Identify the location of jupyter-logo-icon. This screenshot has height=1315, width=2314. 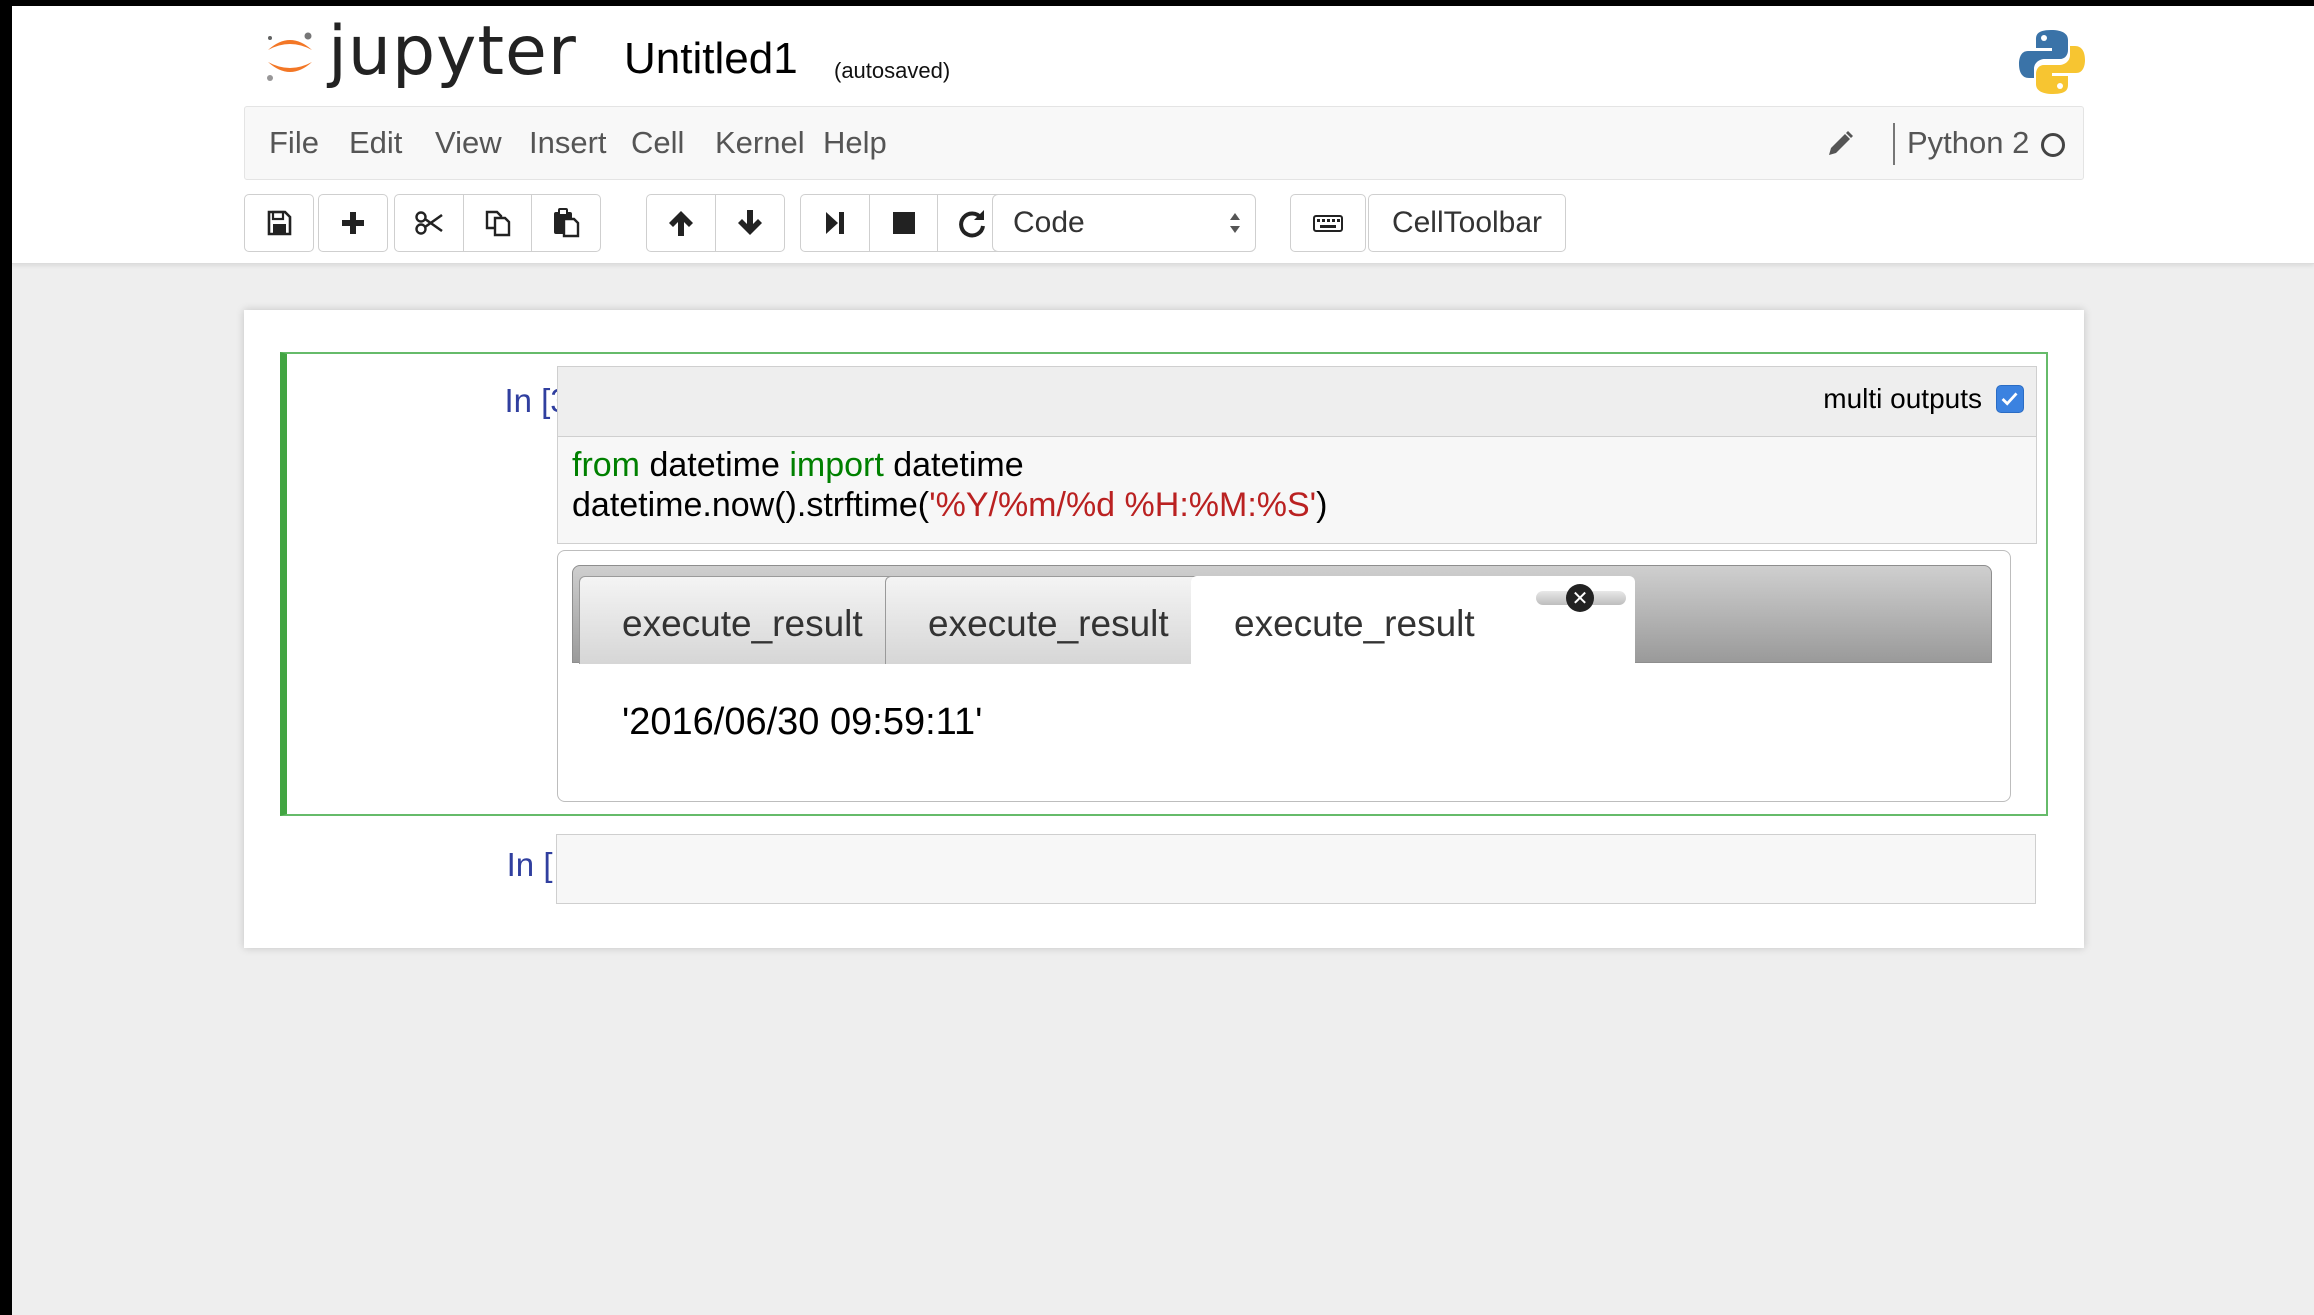
(289, 56).